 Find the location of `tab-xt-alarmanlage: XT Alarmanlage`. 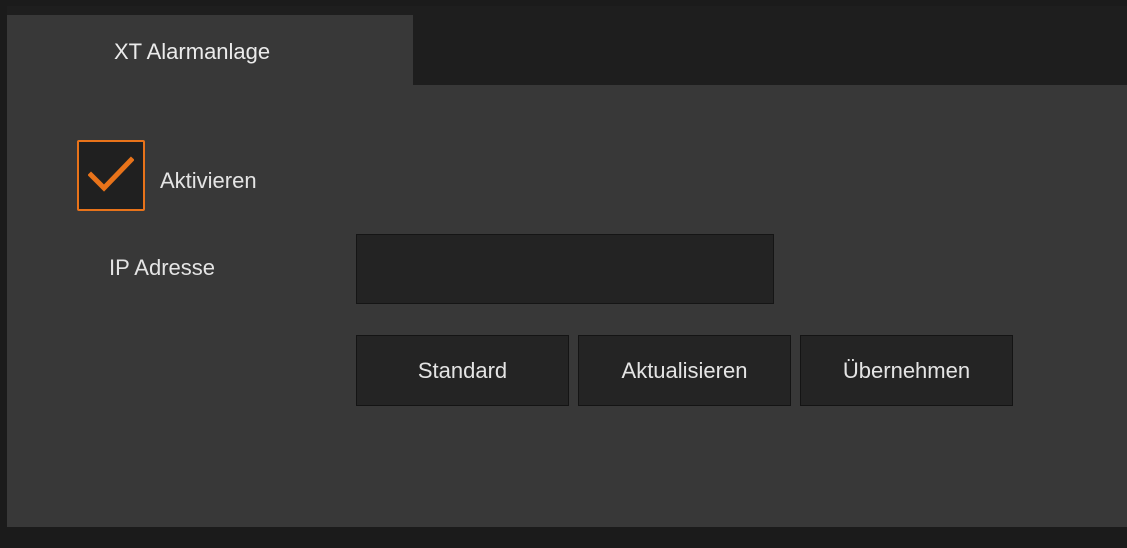

tab-xt-alarmanlage: XT Alarmanlage is located at coordinates (210, 50).